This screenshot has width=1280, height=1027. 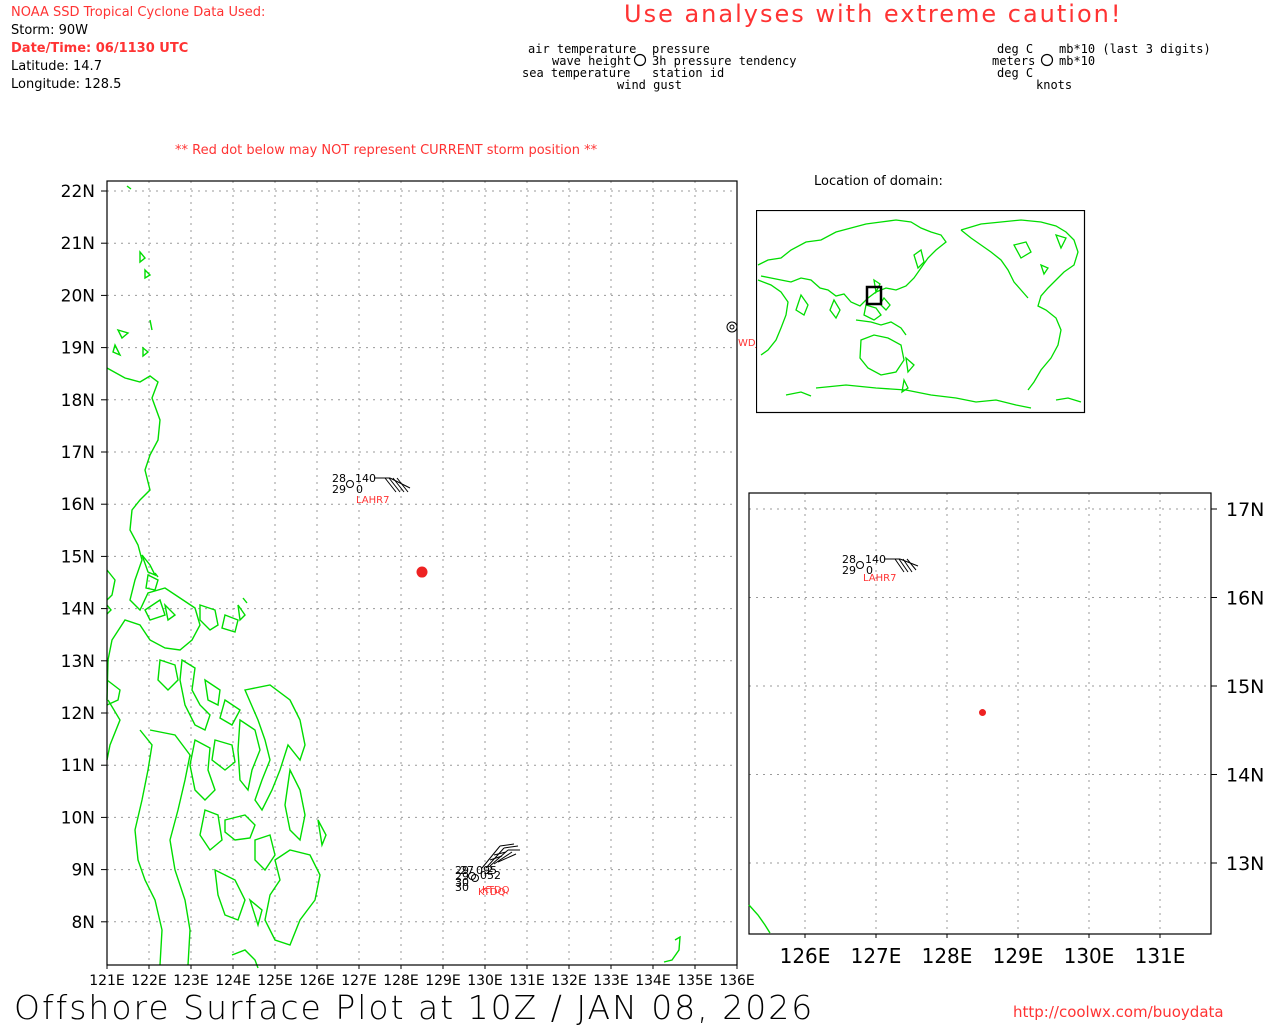 I want to click on zoom-coastline, so click(x=759, y=919).